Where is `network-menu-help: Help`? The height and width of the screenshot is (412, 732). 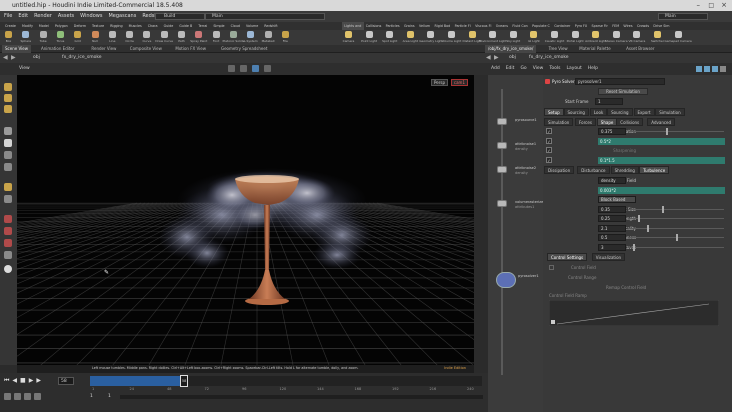 network-menu-help: Help is located at coordinates (593, 68).